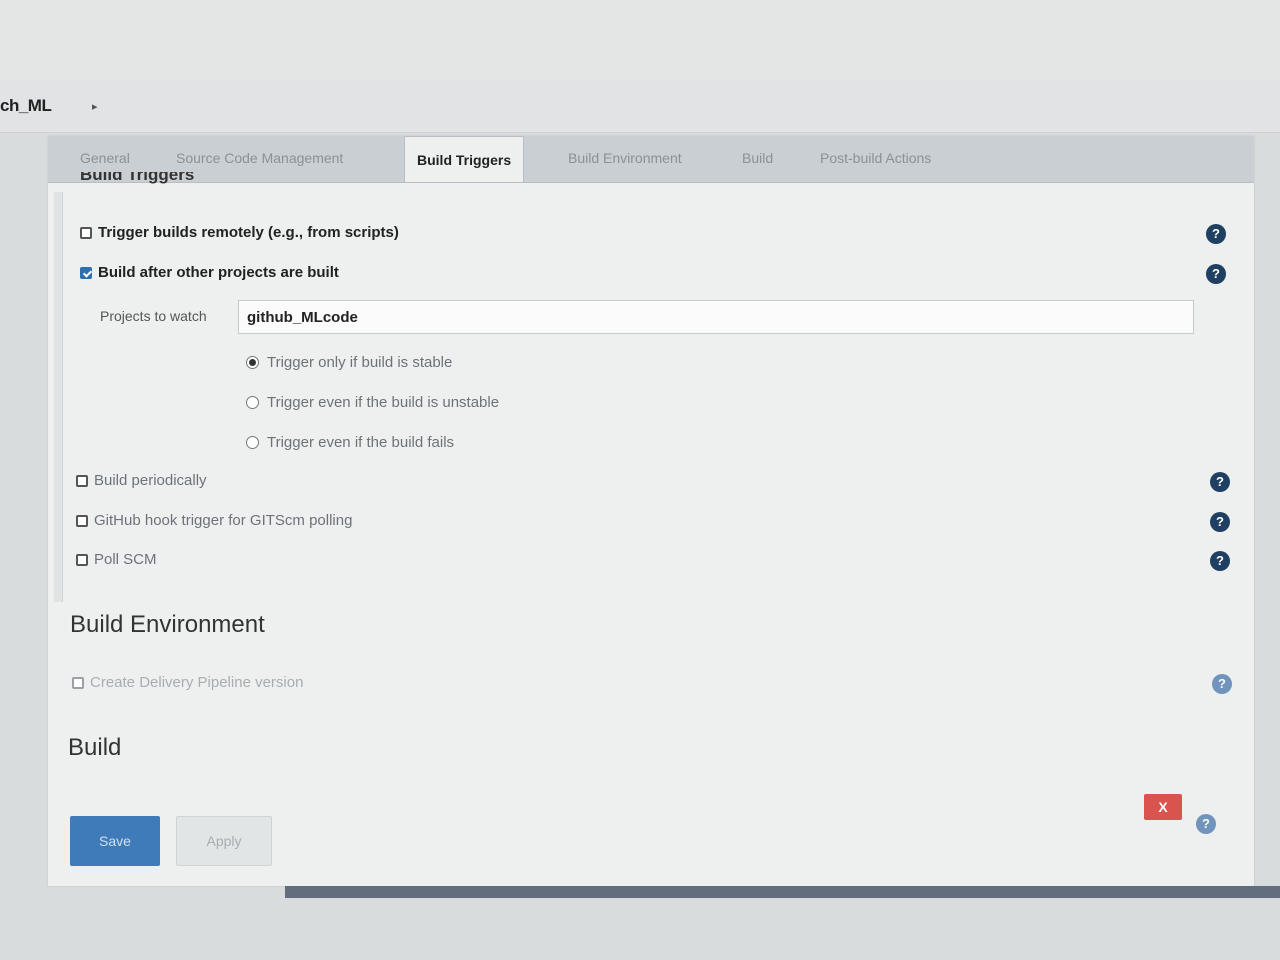 This screenshot has width=1280, height=960. I want to click on build-periodically-row: Build periodically, so click(141, 480).